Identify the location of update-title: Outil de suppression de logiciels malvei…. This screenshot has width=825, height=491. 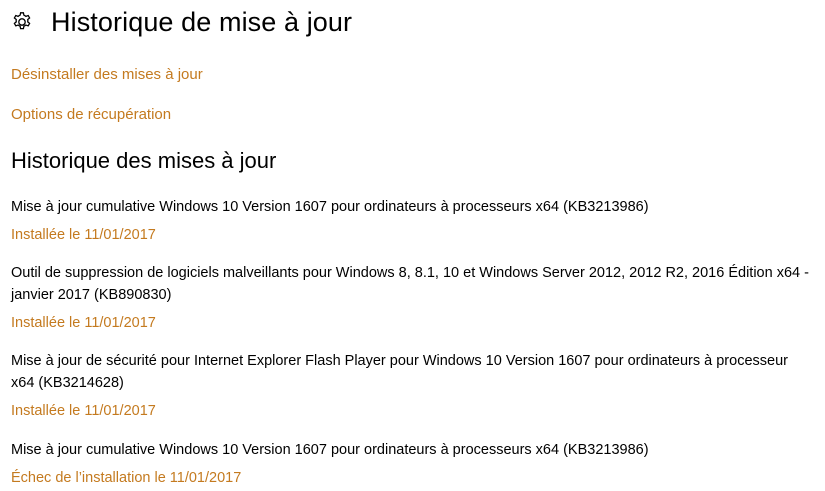
(410, 284).